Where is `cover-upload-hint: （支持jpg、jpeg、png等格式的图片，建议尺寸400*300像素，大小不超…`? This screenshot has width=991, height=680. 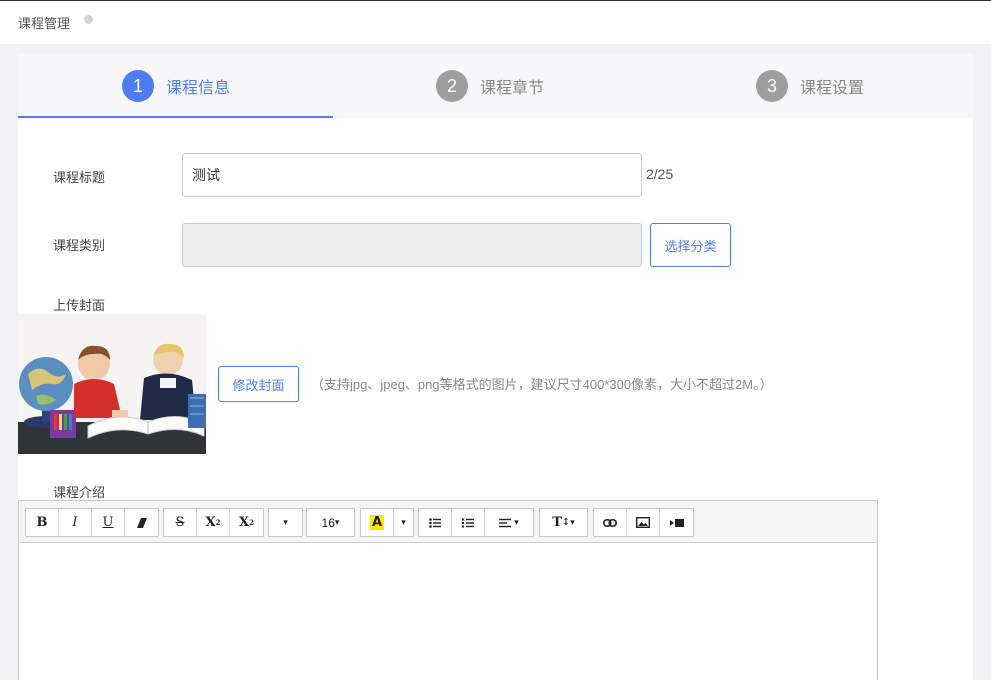
cover-upload-hint: （支持jpg、jpeg、png等格式的图片，建议尺寸400*300像素，大小不超… is located at coordinates (542, 384).